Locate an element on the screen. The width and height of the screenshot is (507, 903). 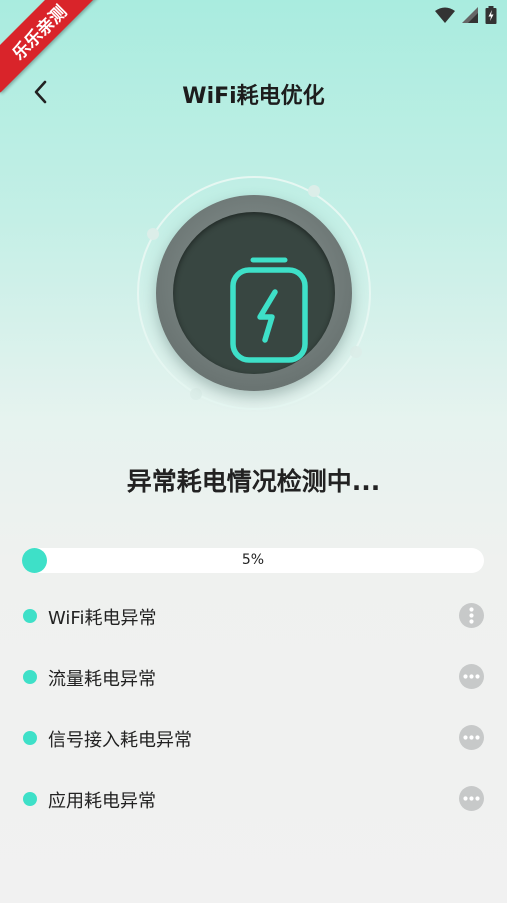
check-item-label: 流量耗电异常 is located at coordinates (102, 679).